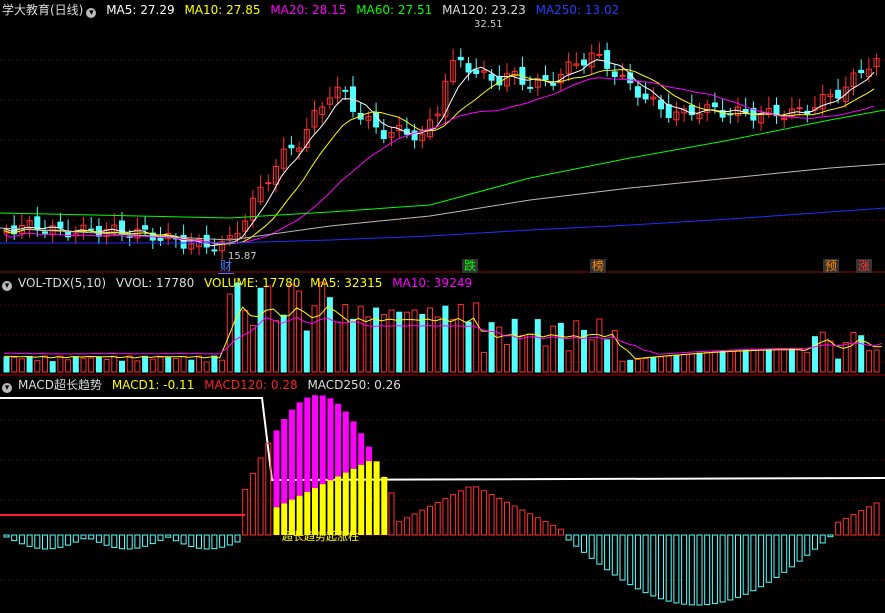  I want to click on event-marker-die: 跌, so click(470, 266).